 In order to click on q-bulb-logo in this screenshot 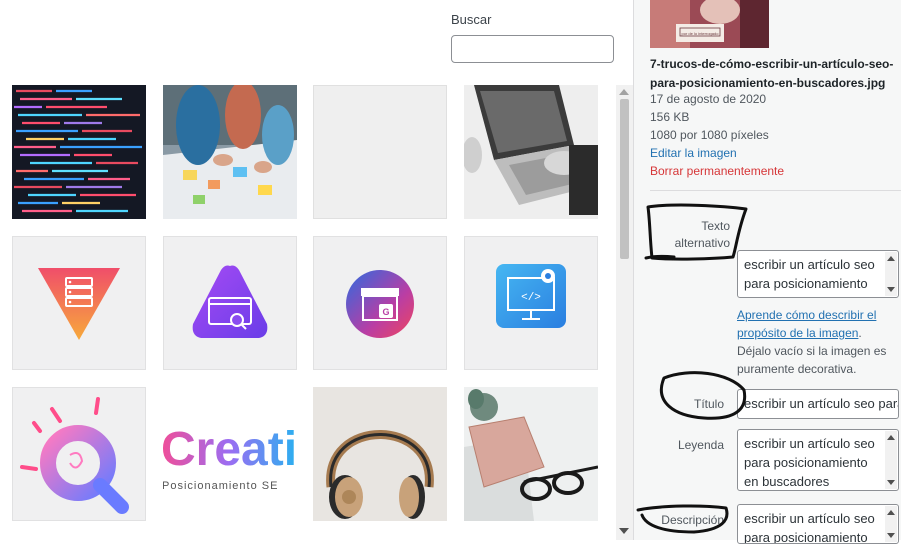, I will do `click(74, 455)`.